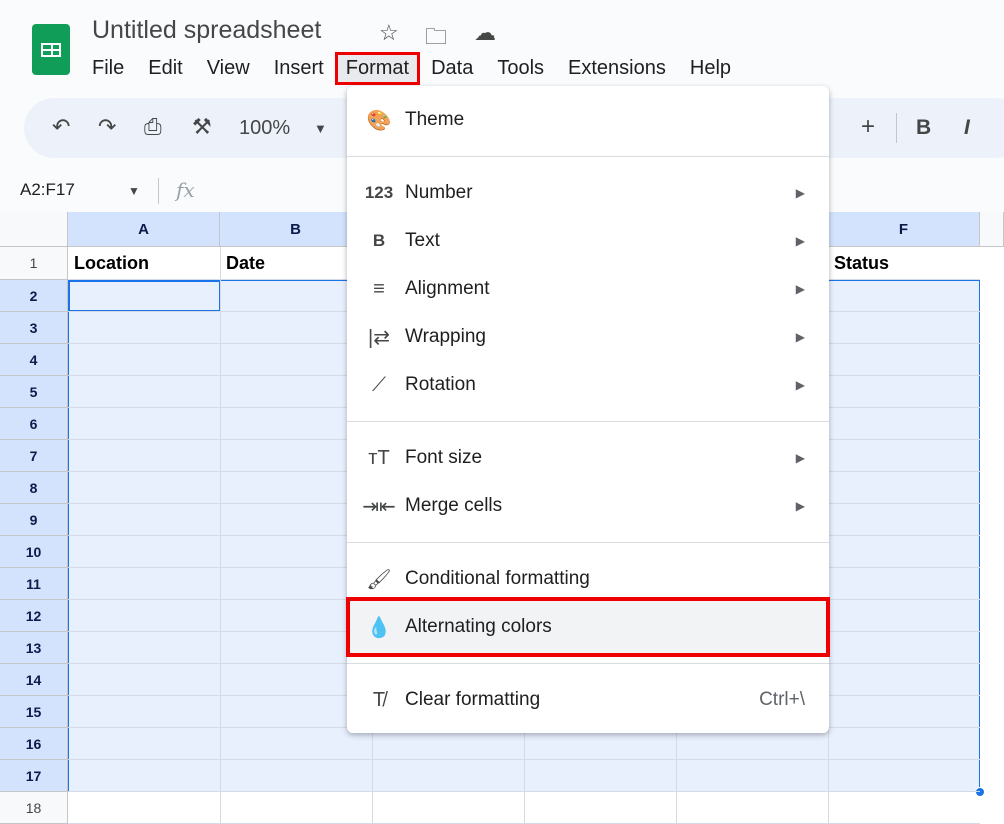 The width and height of the screenshot is (1004, 824). What do you see at coordinates (617, 68) in the screenshot?
I see `menu-extensions: Extensions` at bounding box center [617, 68].